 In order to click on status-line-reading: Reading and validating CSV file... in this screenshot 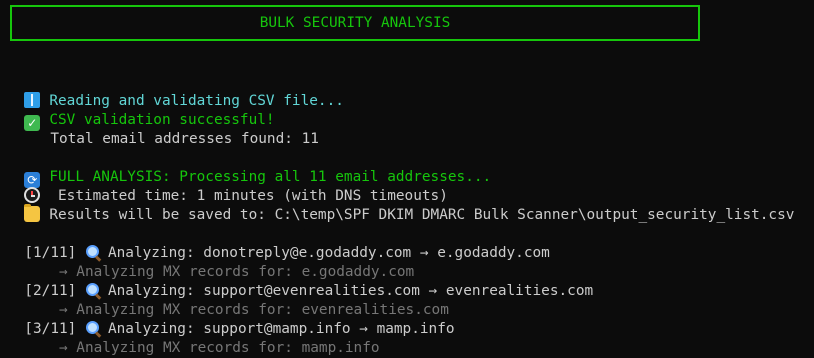, I will do `click(175, 91)`.